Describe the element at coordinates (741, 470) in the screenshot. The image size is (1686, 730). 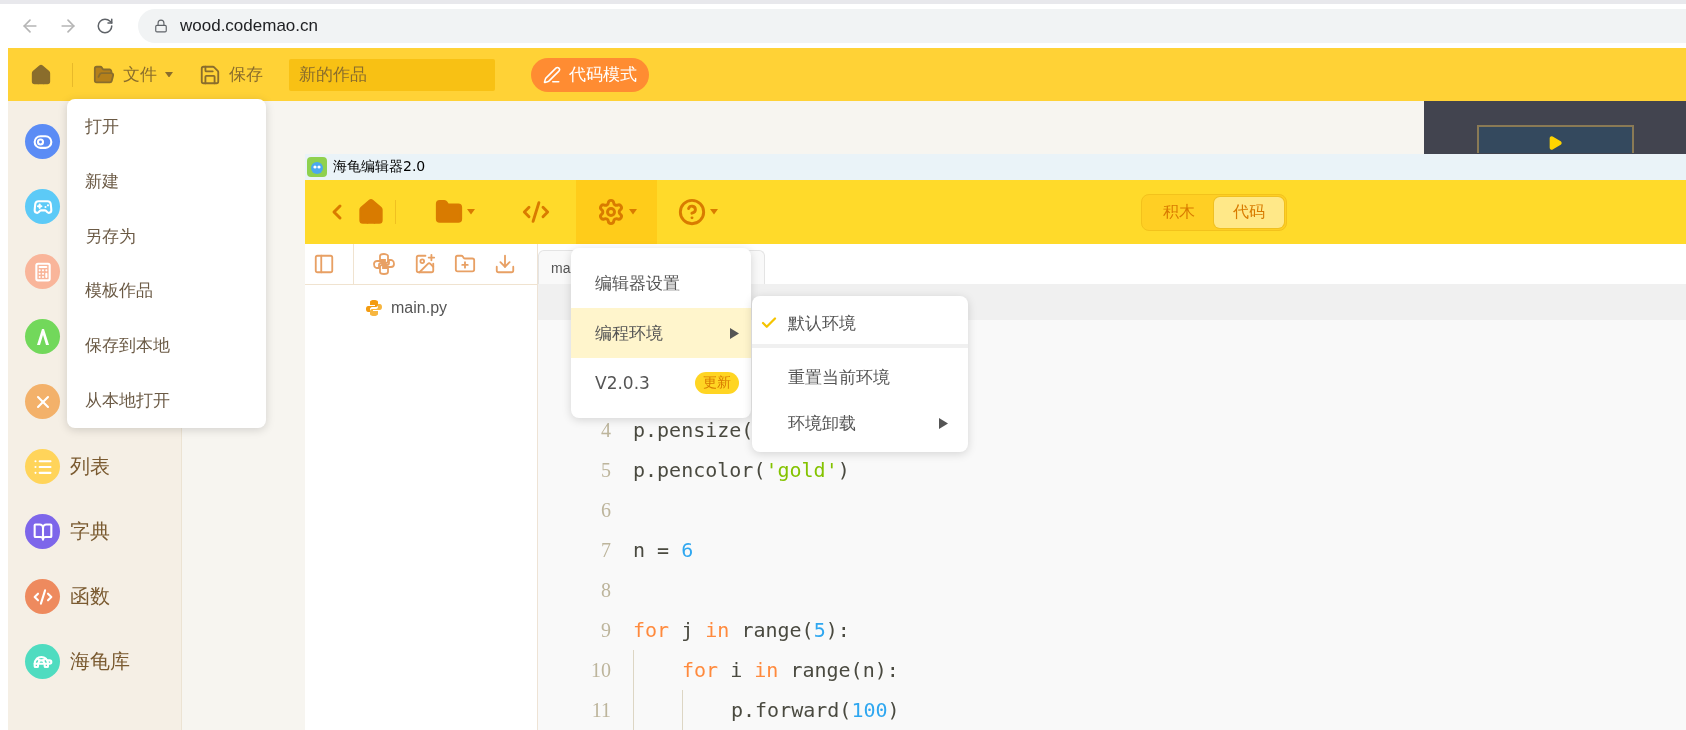
I see `code-line: p.pencolor('gold')` at that location.